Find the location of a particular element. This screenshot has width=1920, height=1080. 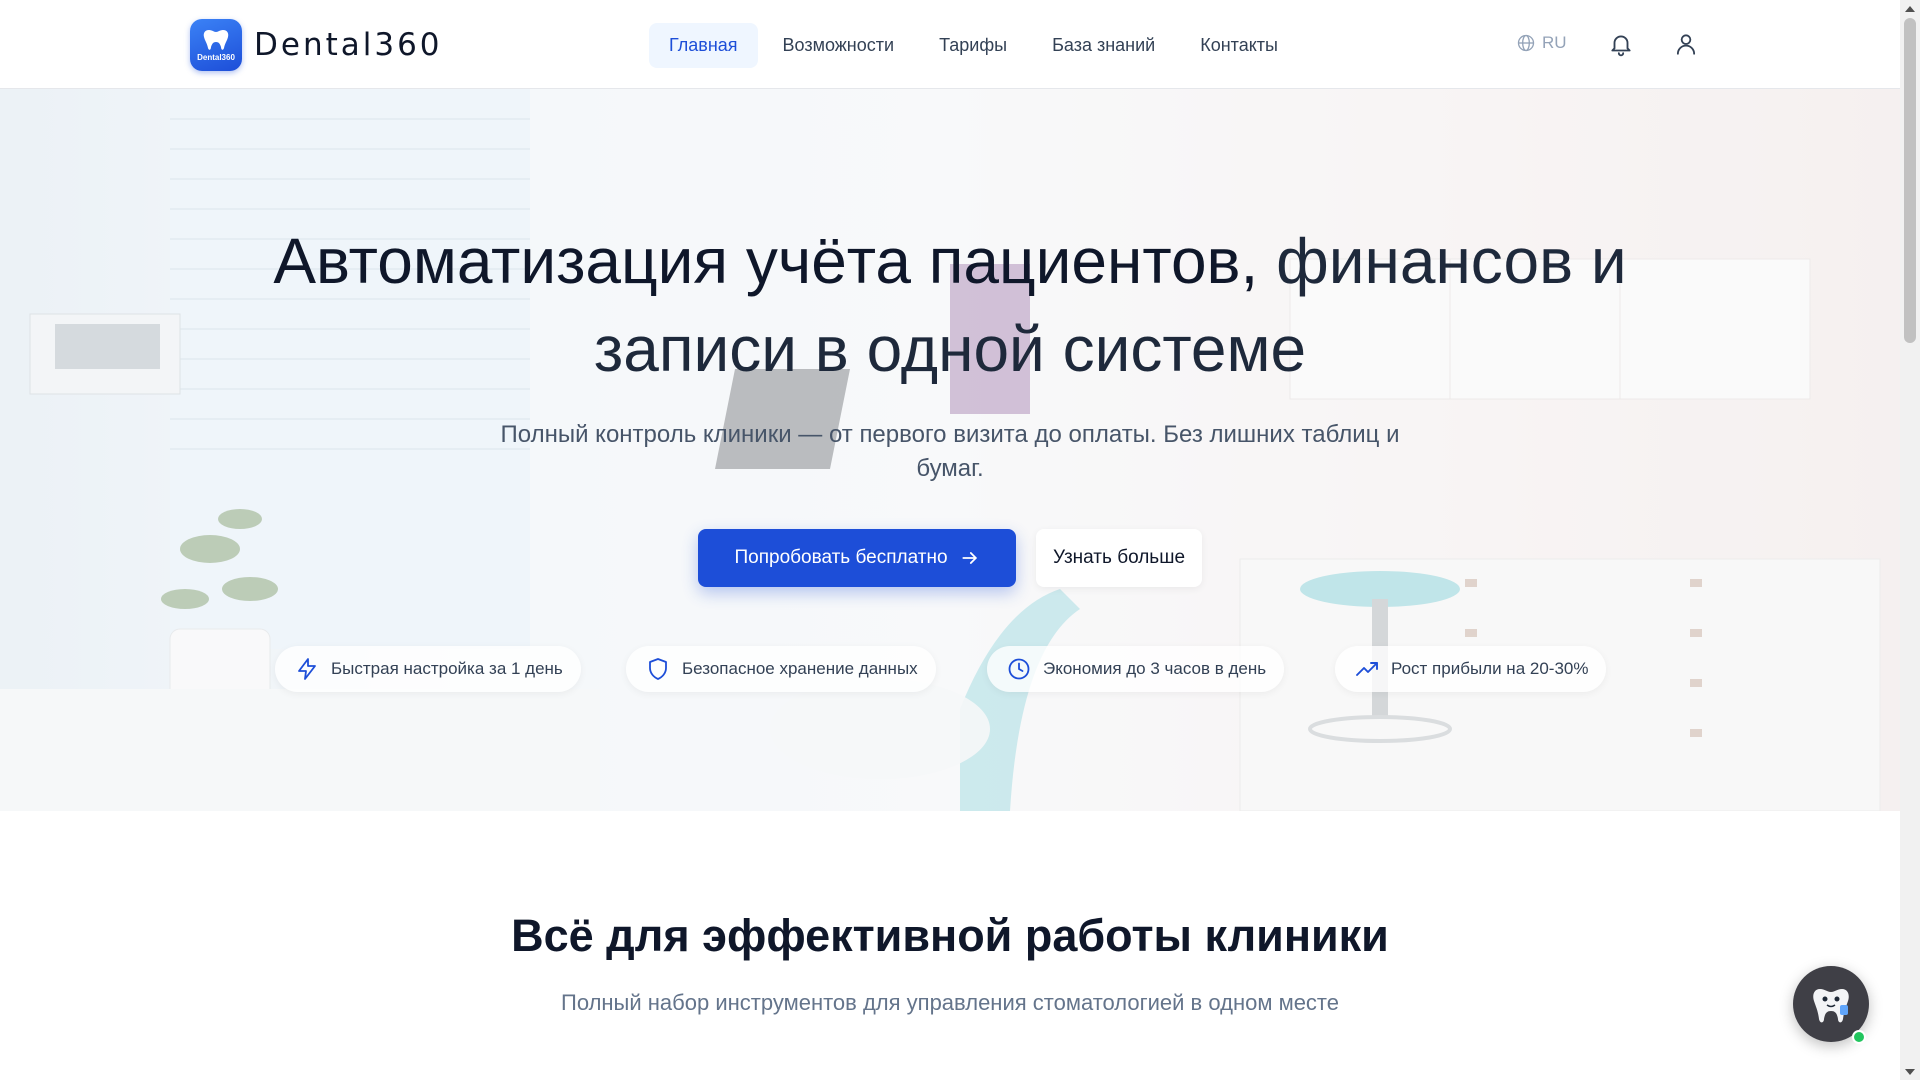

page-scrollbar is located at coordinates (1910, 540).